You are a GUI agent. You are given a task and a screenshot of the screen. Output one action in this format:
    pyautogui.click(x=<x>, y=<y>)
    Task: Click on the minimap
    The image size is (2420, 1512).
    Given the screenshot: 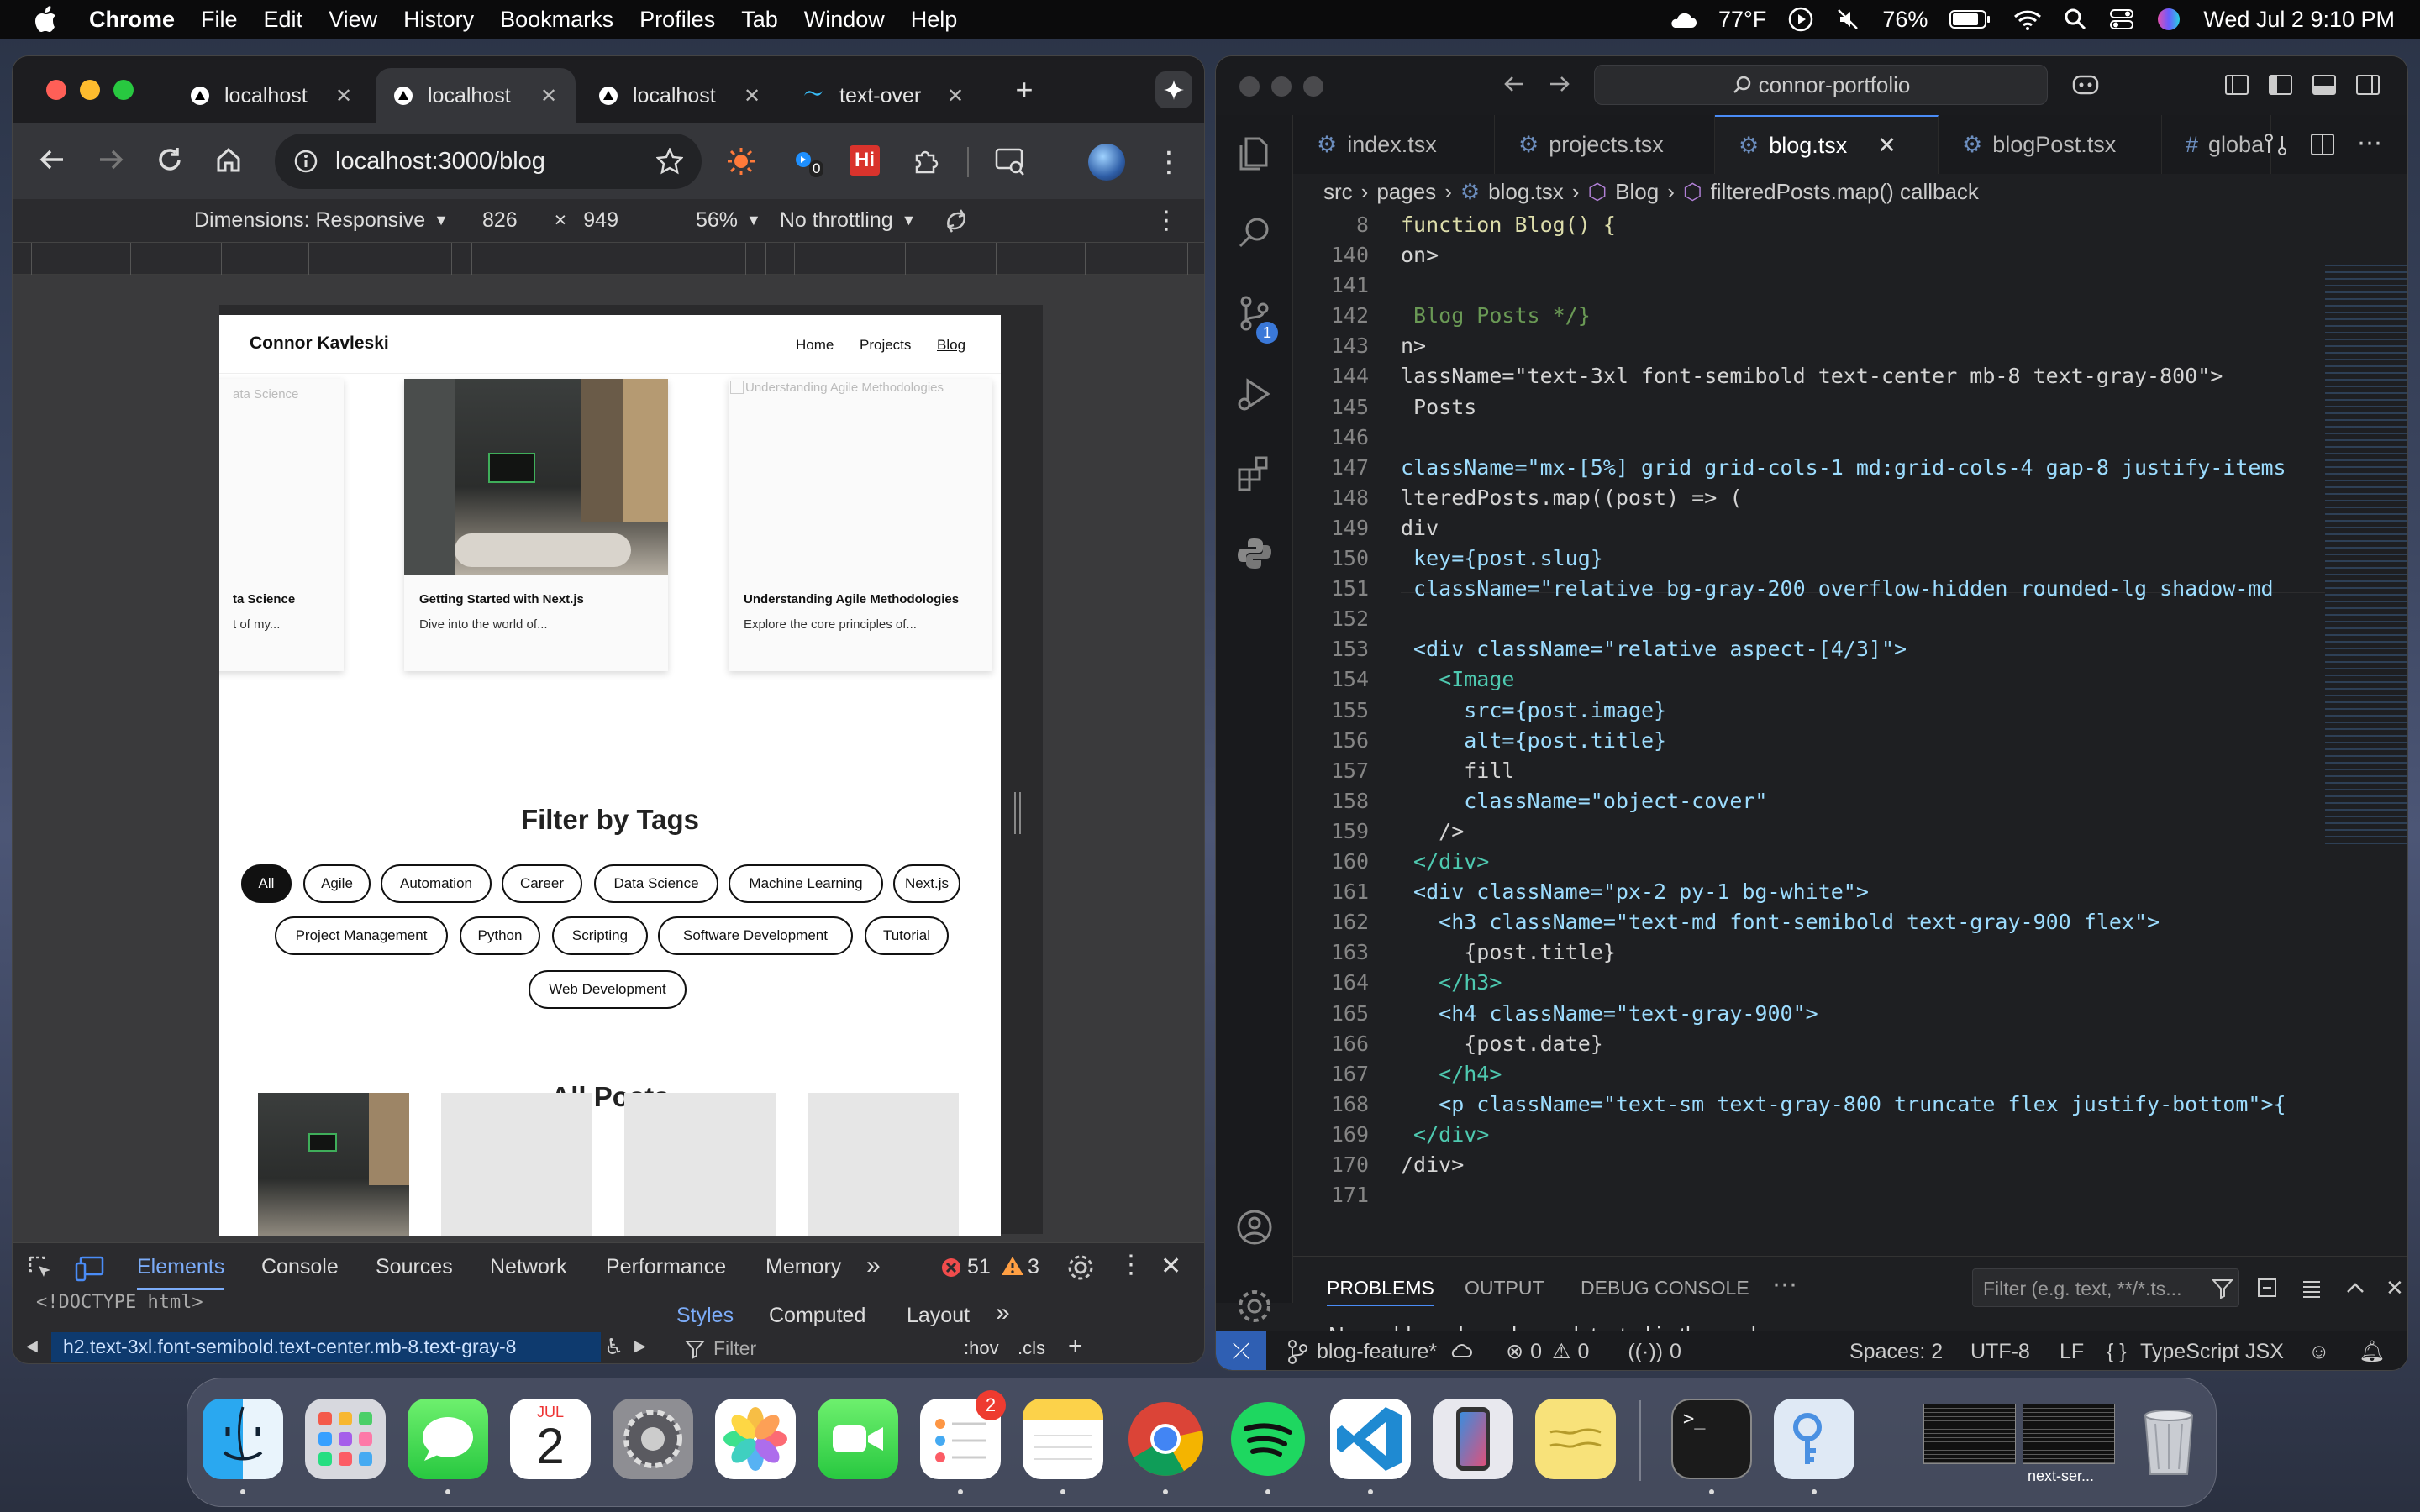 What is the action you would take?
    pyautogui.click(x=2366, y=554)
    